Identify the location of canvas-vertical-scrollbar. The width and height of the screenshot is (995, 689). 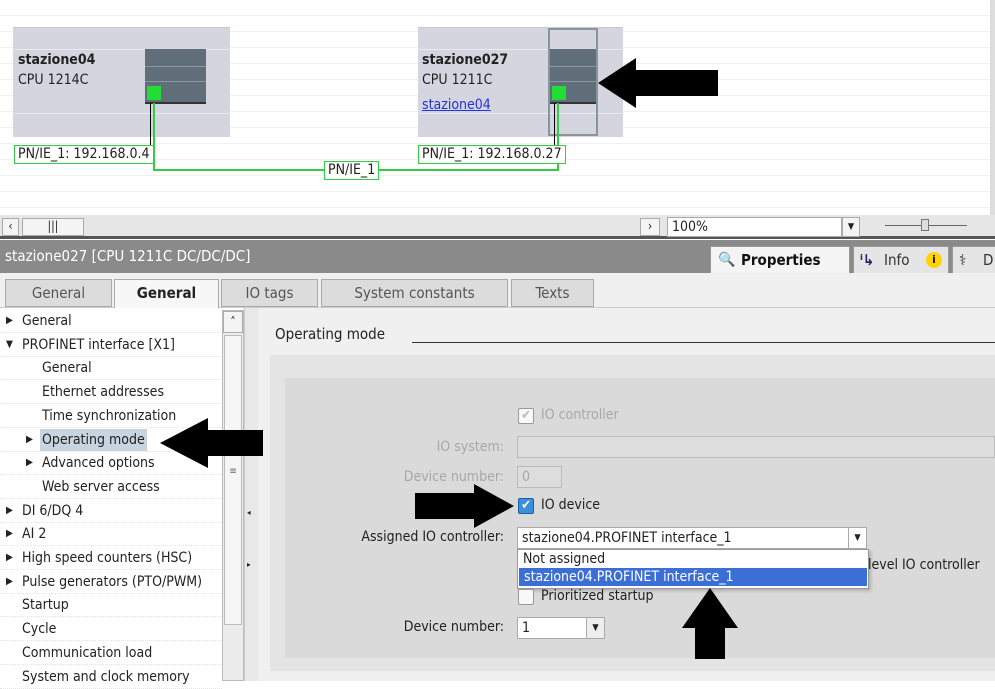
(992, 107).